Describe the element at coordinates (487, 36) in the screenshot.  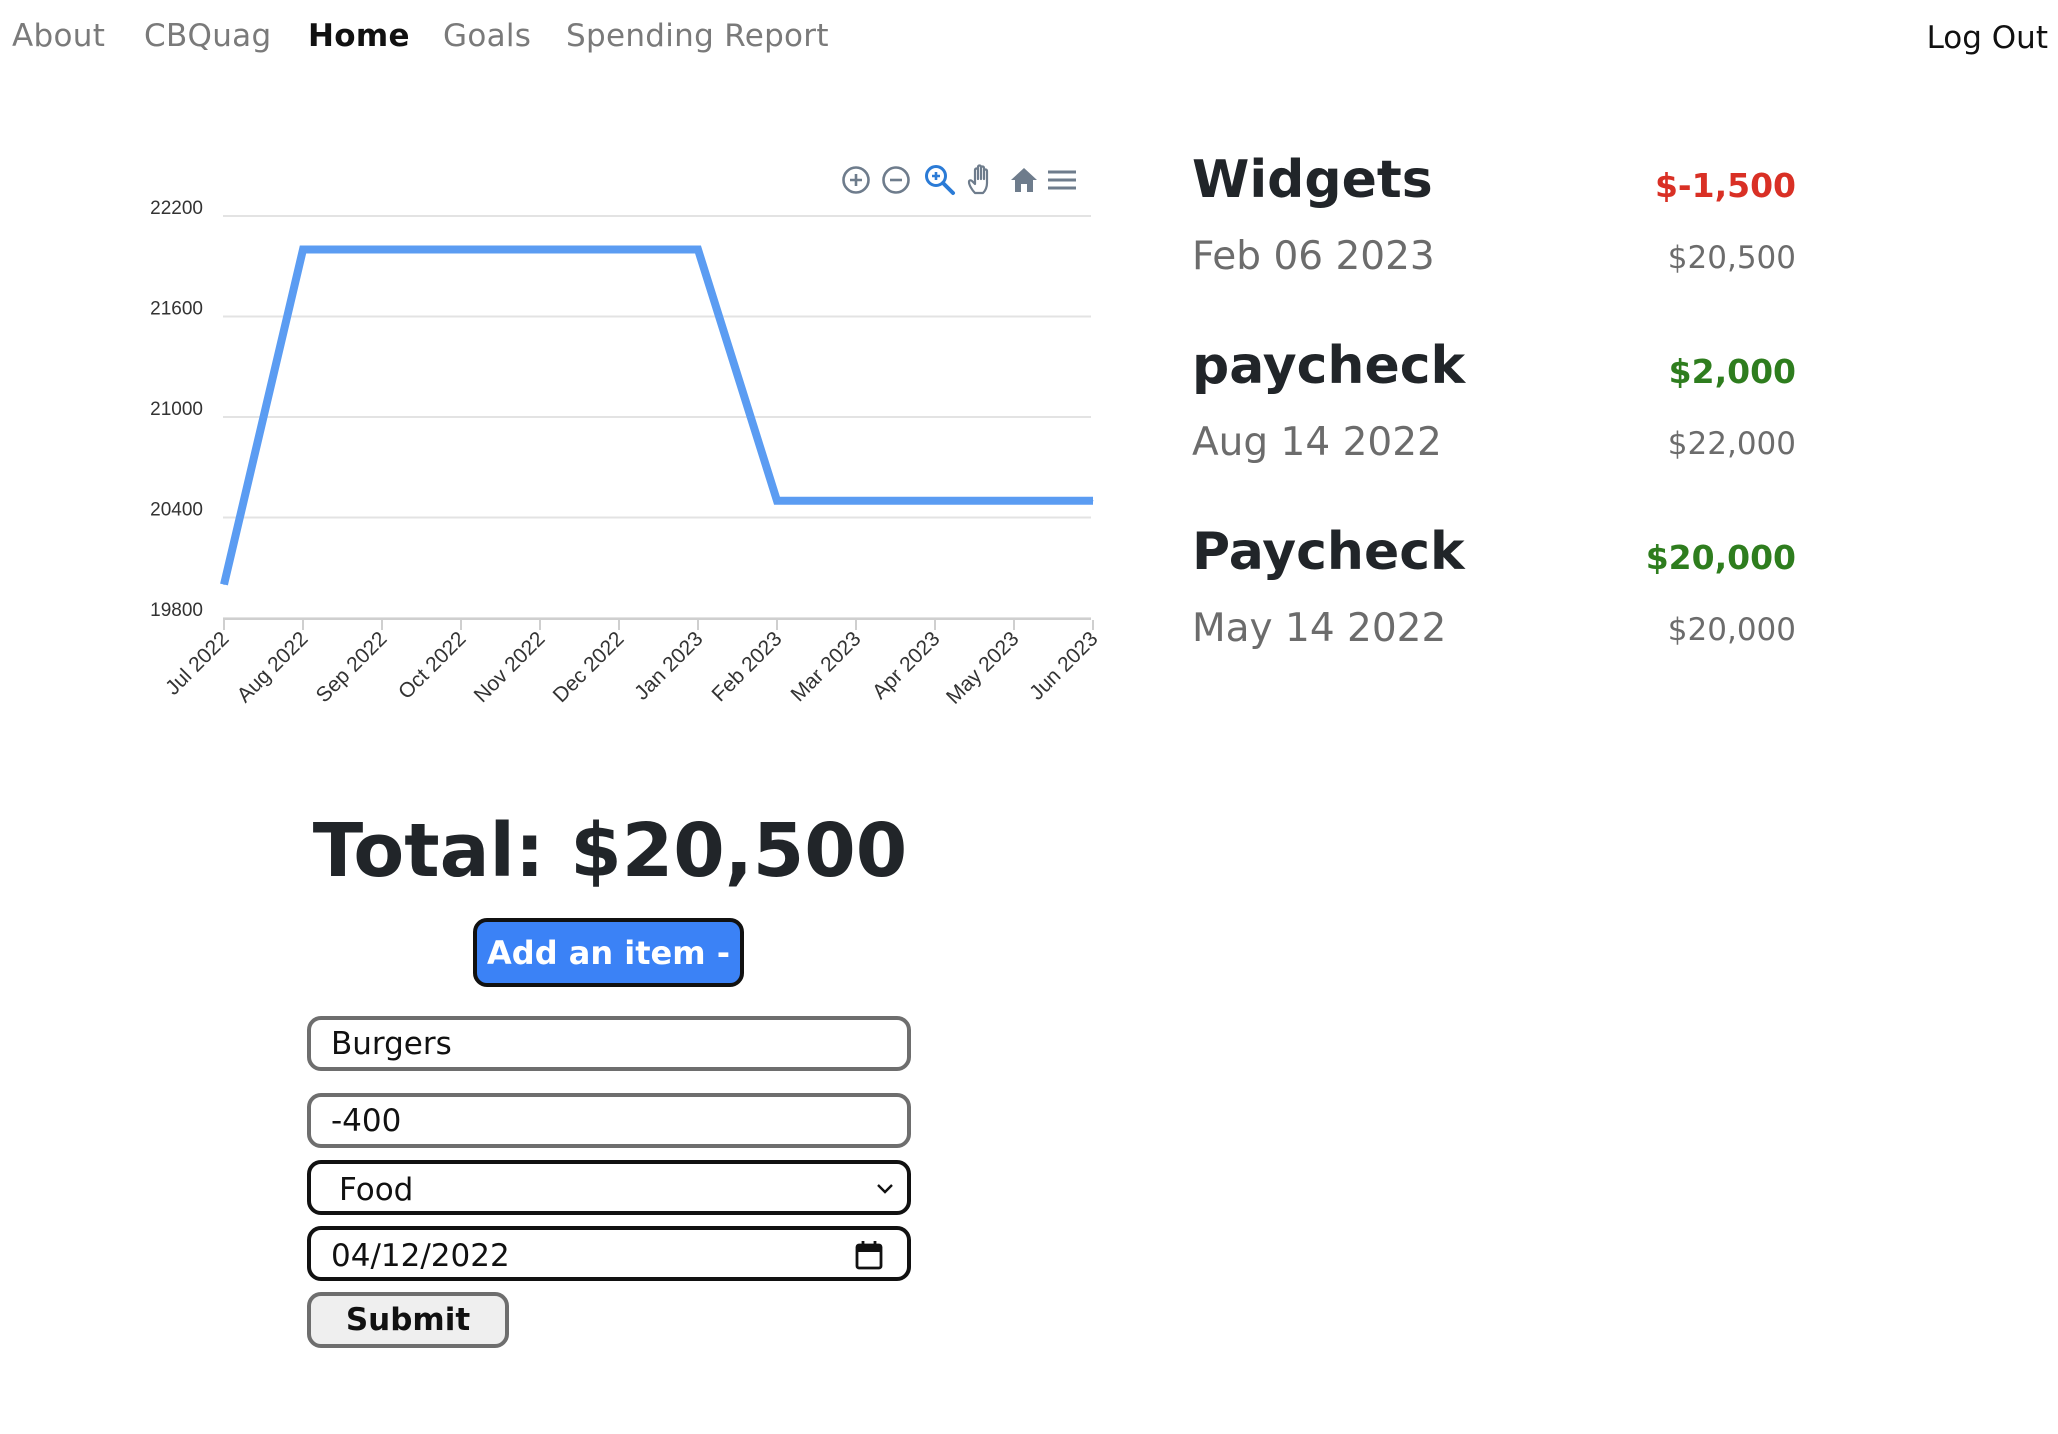
I see `nav-item-goals: Goals` at that location.